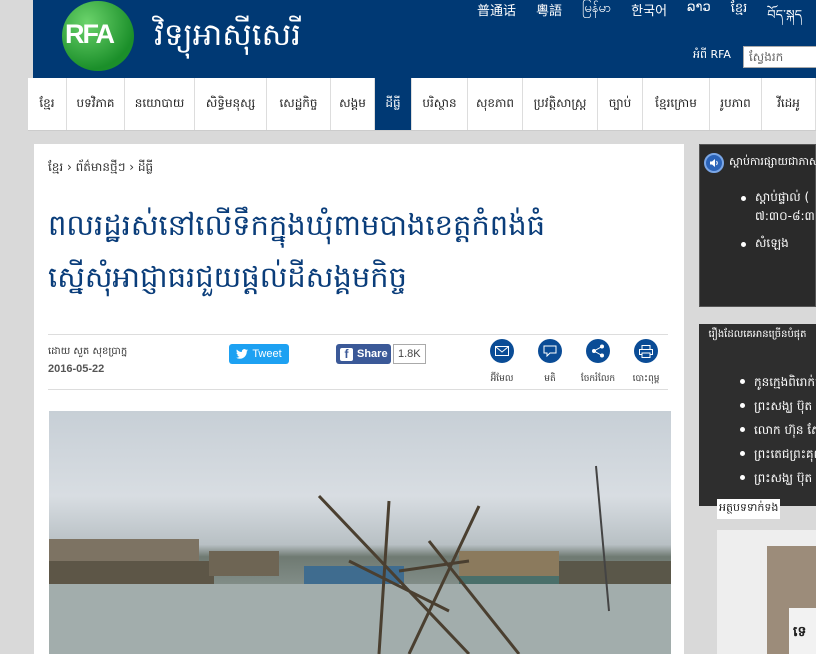 Image resolution: width=816 pixels, height=654 pixels. I want to click on email-icon, so click(502, 351).